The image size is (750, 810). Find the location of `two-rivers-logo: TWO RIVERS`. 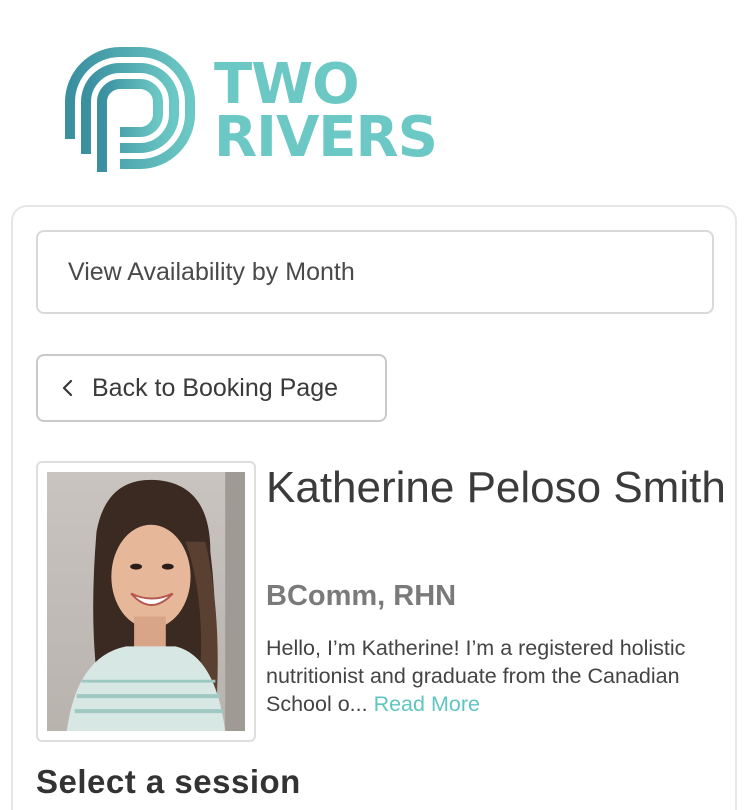

two-rivers-logo: TWO RIVERS is located at coordinates (250, 114).